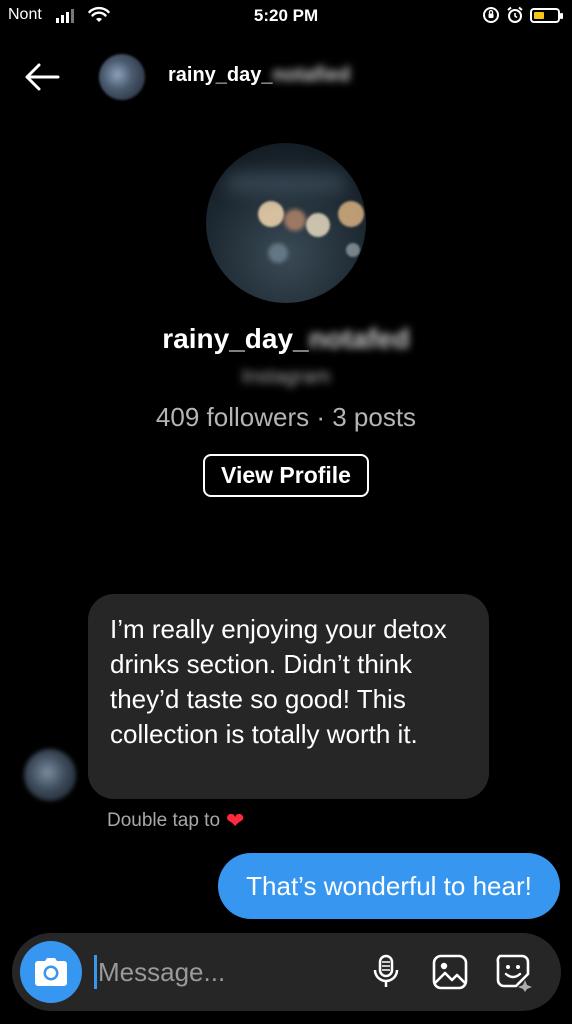 This screenshot has height=1024, width=572. What do you see at coordinates (220, 75) in the screenshot?
I see `header-username-visible: rainy_day_` at bounding box center [220, 75].